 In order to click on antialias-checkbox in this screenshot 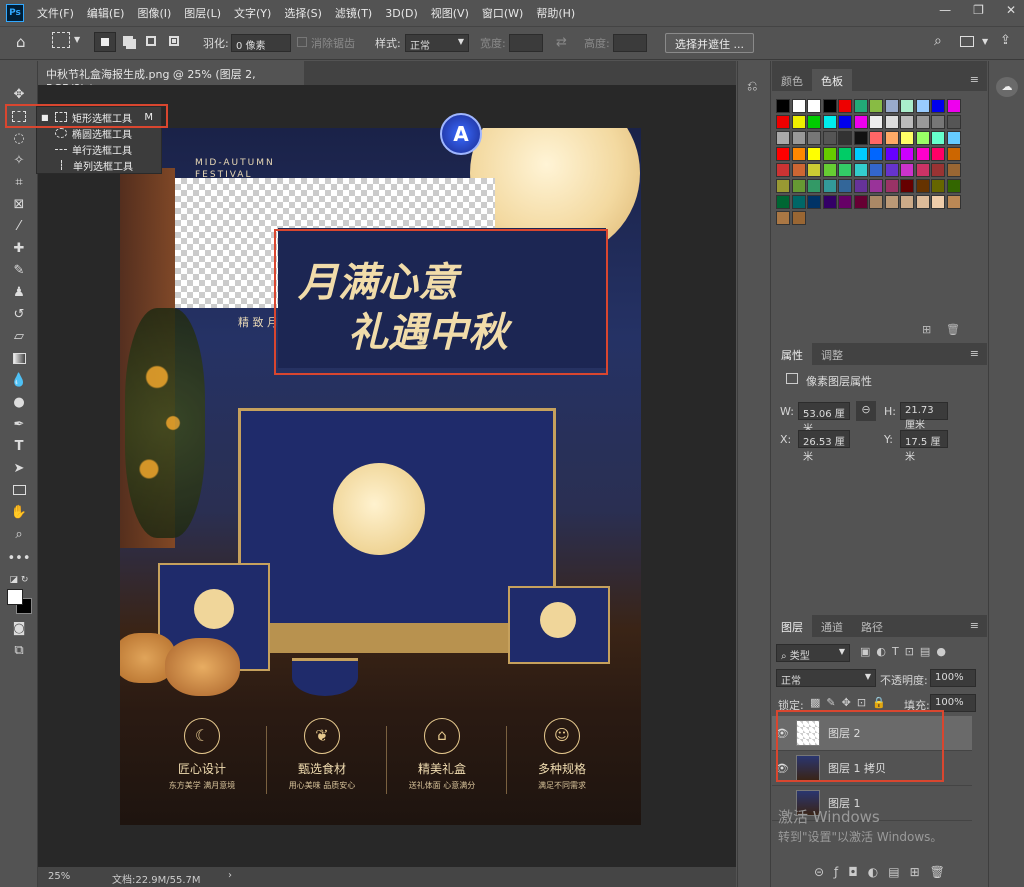, I will do `click(302, 42)`.